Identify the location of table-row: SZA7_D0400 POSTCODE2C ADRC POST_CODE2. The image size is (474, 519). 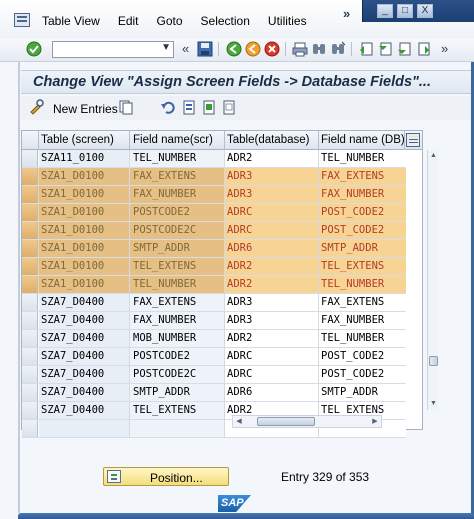
(214, 375).